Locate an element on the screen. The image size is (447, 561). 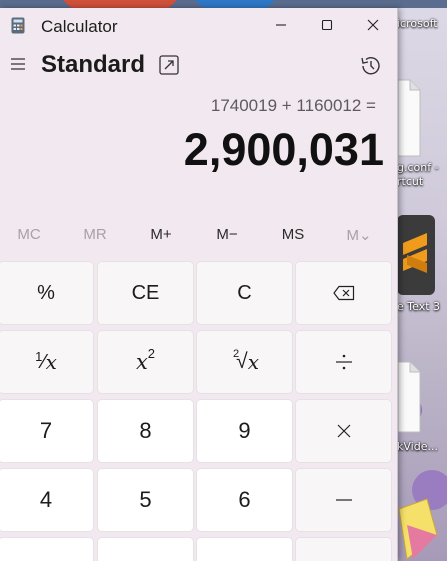
memory-store-button: MS is located at coordinates (293, 234).